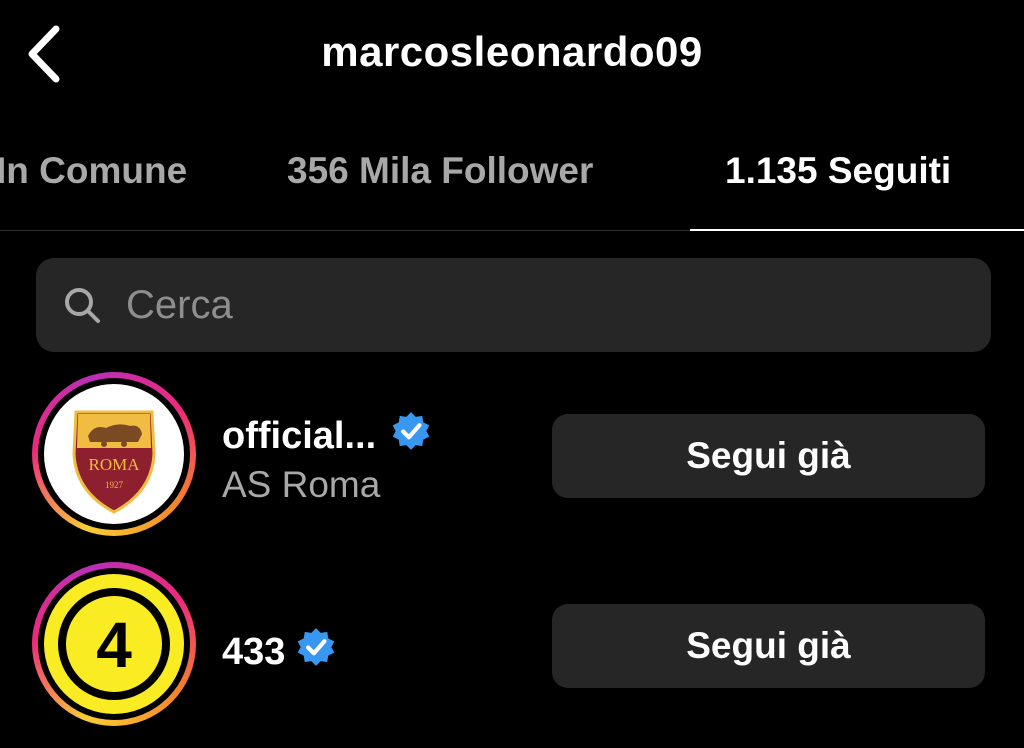  What do you see at coordinates (857, 230) in the screenshot?
I see `active-tab-indicator` at bounding box center [857, 230].